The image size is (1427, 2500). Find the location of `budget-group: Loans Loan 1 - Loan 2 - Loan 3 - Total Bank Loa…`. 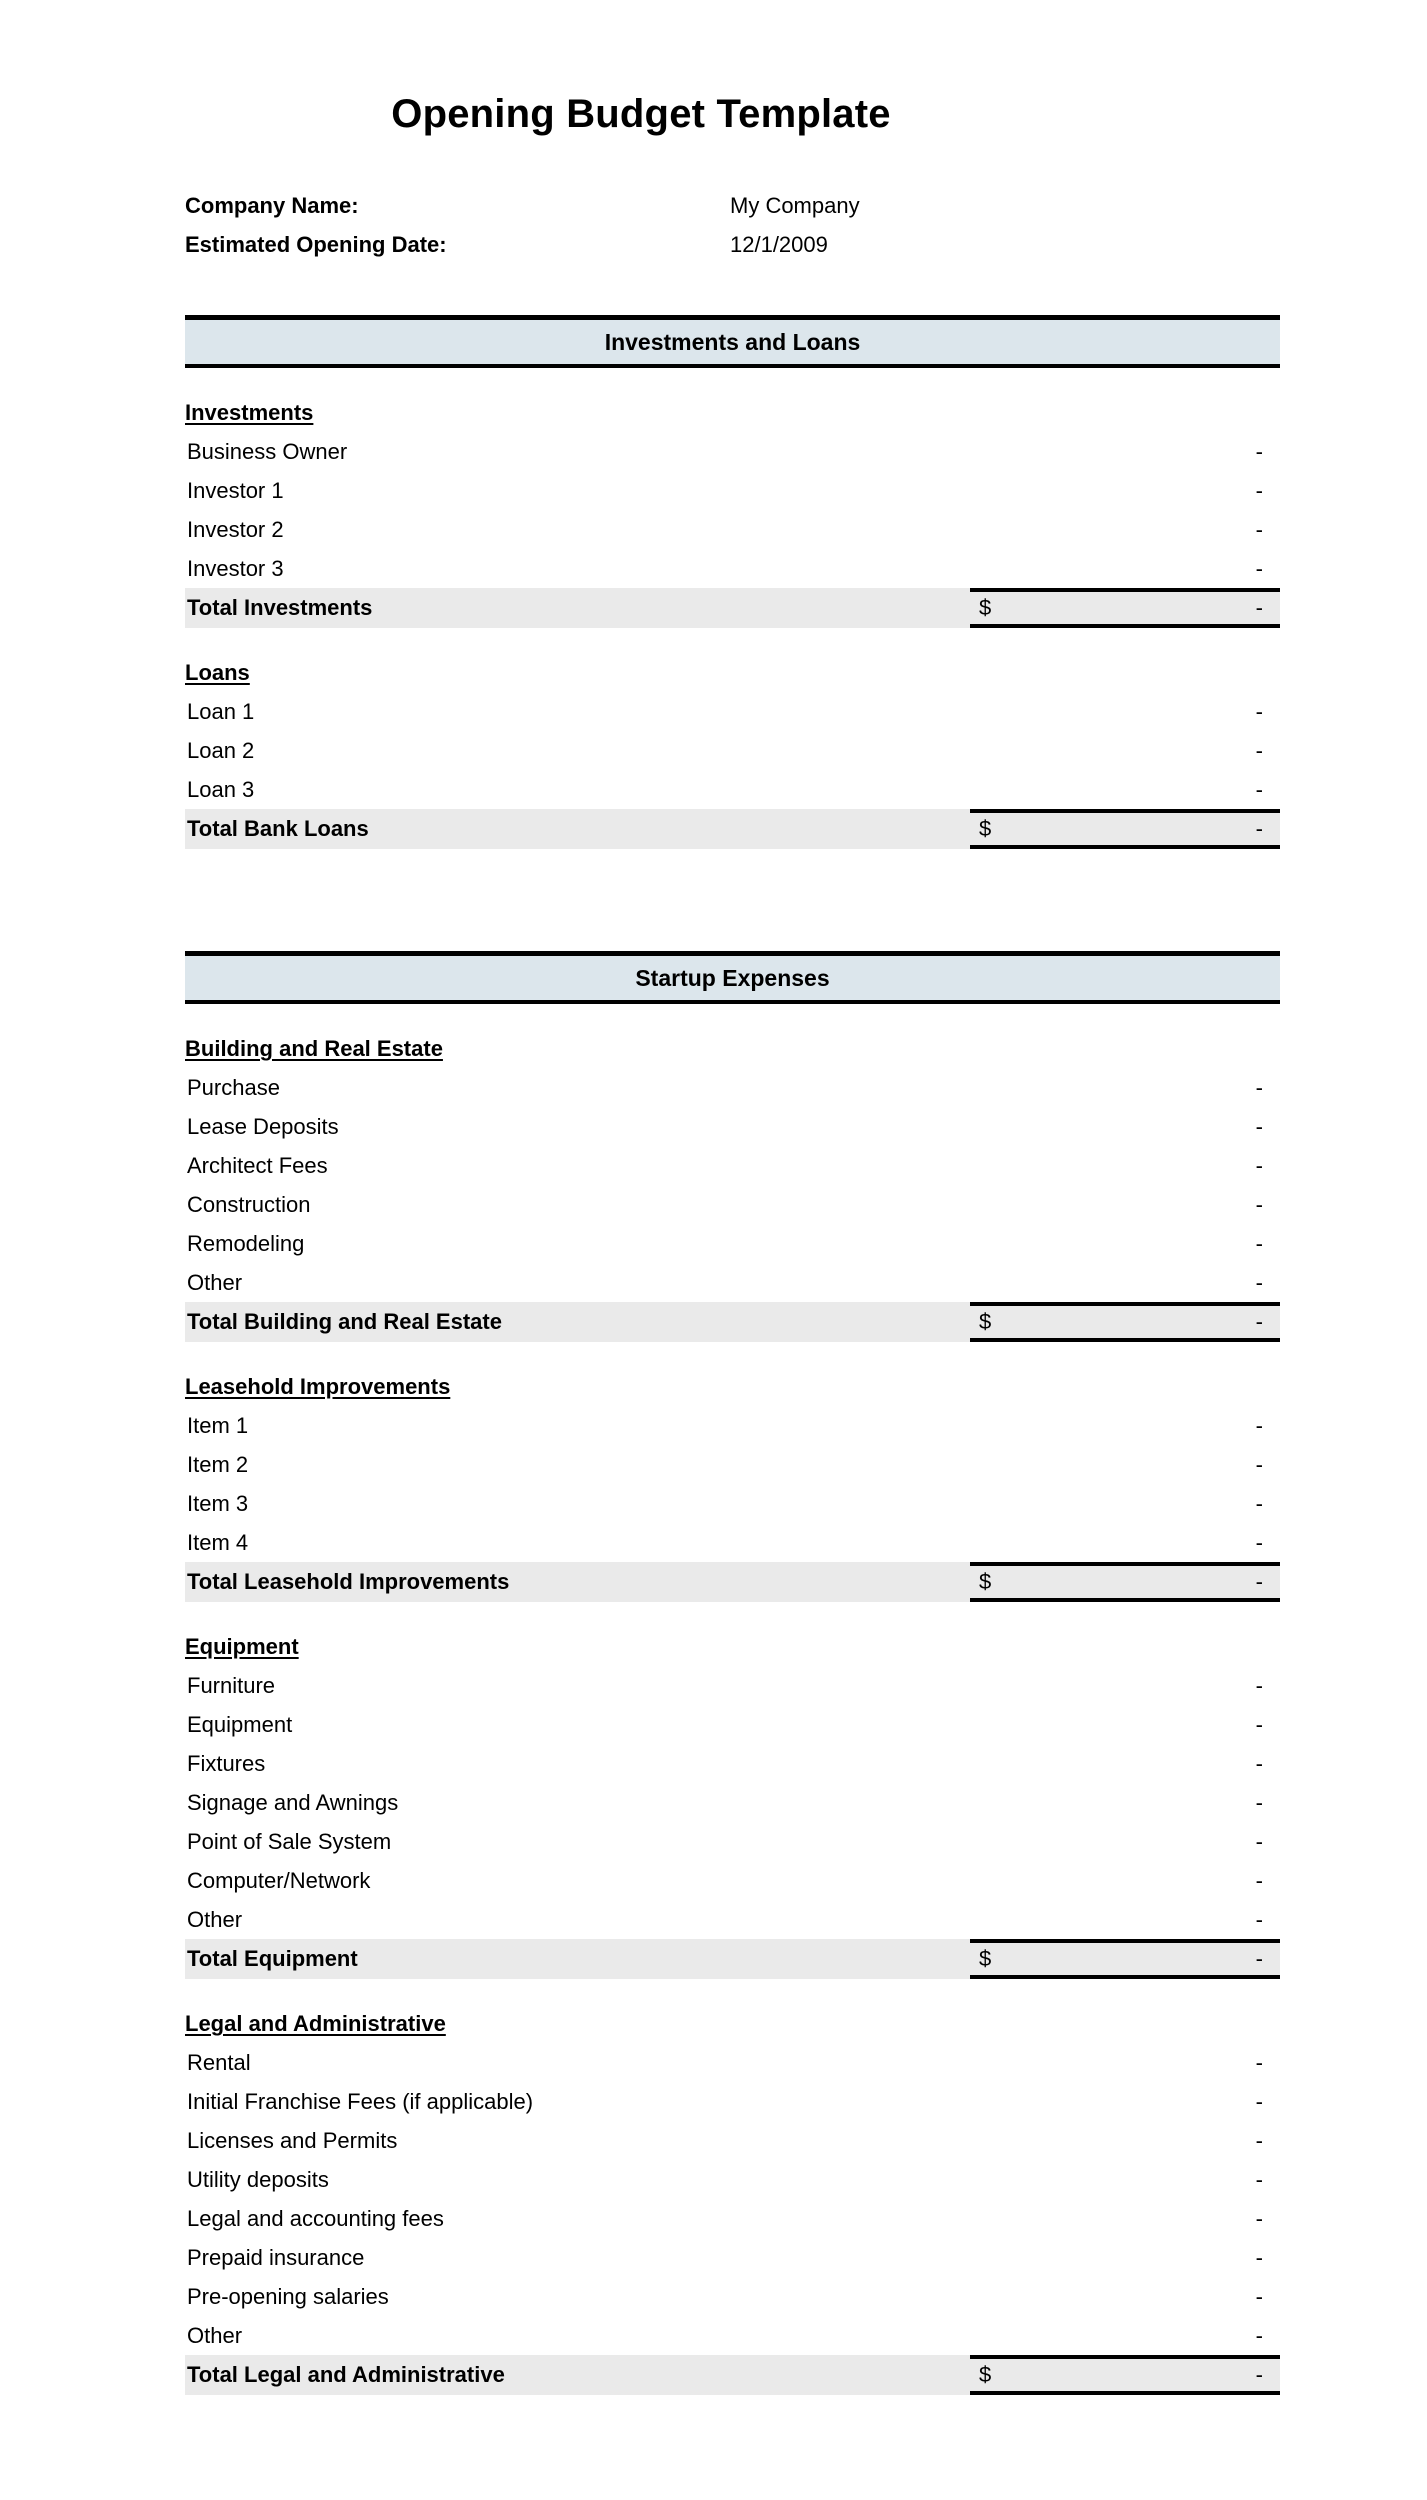

budget-group: Loans Loan 1 - Loan 2 - Loan 3 - Total Bank Loa… is located at coordinates (732, 753).